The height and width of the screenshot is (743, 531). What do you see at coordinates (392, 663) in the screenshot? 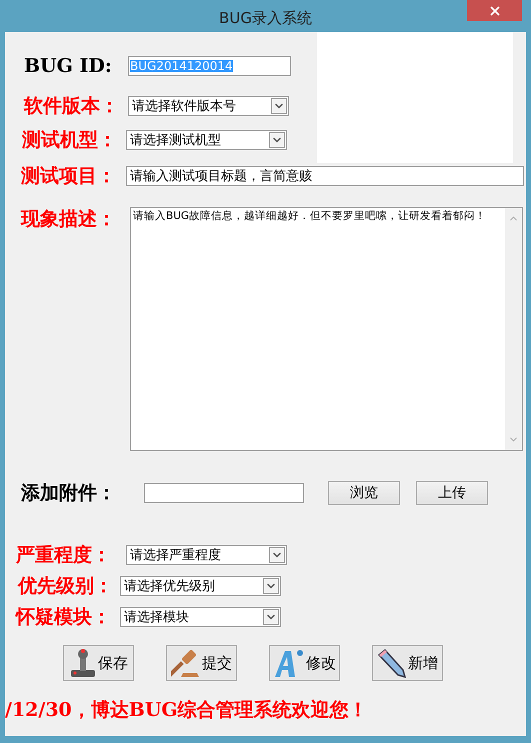
I see `pencil-icon` at bounding box center [392, 663].